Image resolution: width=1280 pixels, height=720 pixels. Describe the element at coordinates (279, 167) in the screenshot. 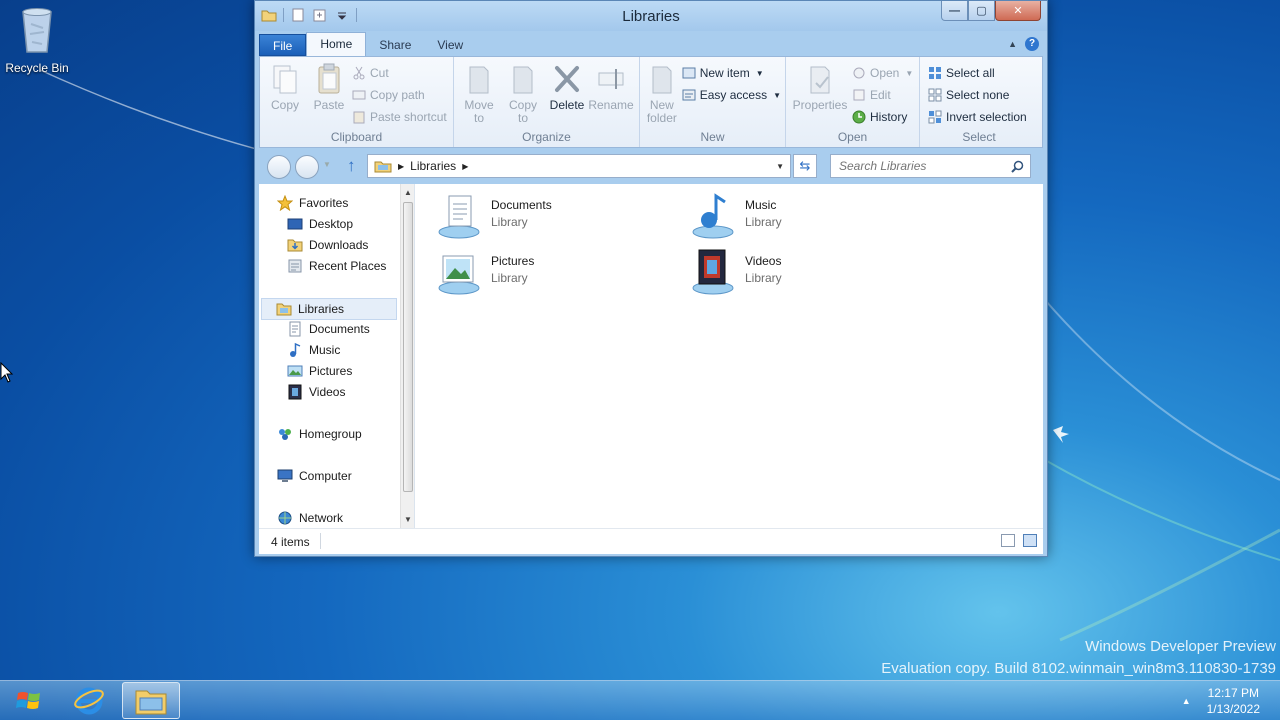

I see `back-button` at that location.